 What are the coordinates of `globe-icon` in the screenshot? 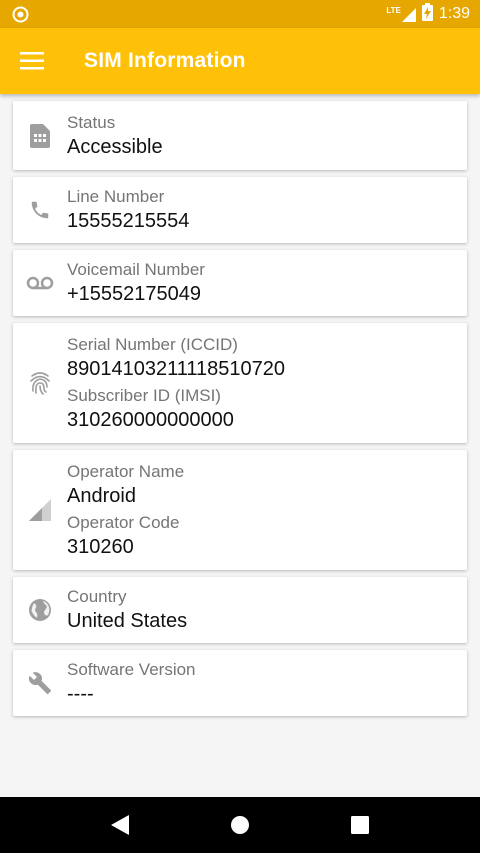 It's located at (40, 610).